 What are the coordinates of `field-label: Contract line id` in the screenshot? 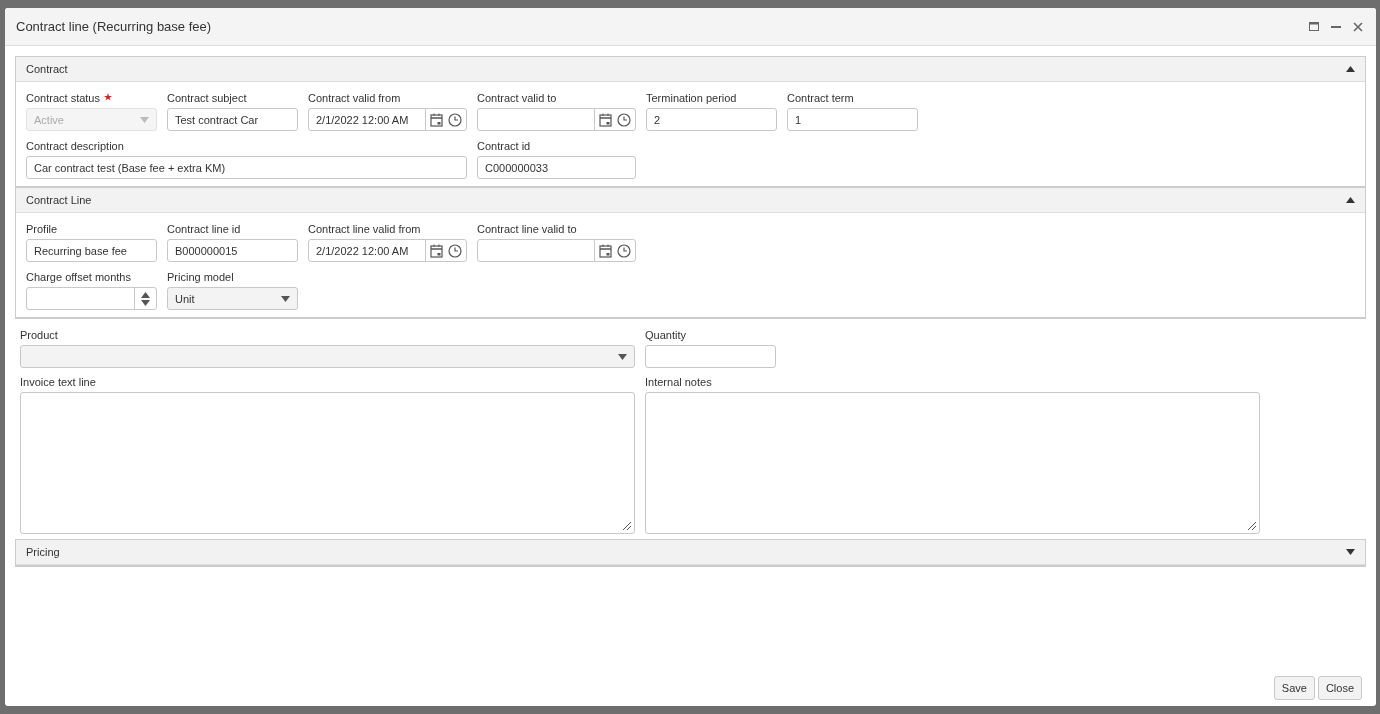 It's located at (204, 229).